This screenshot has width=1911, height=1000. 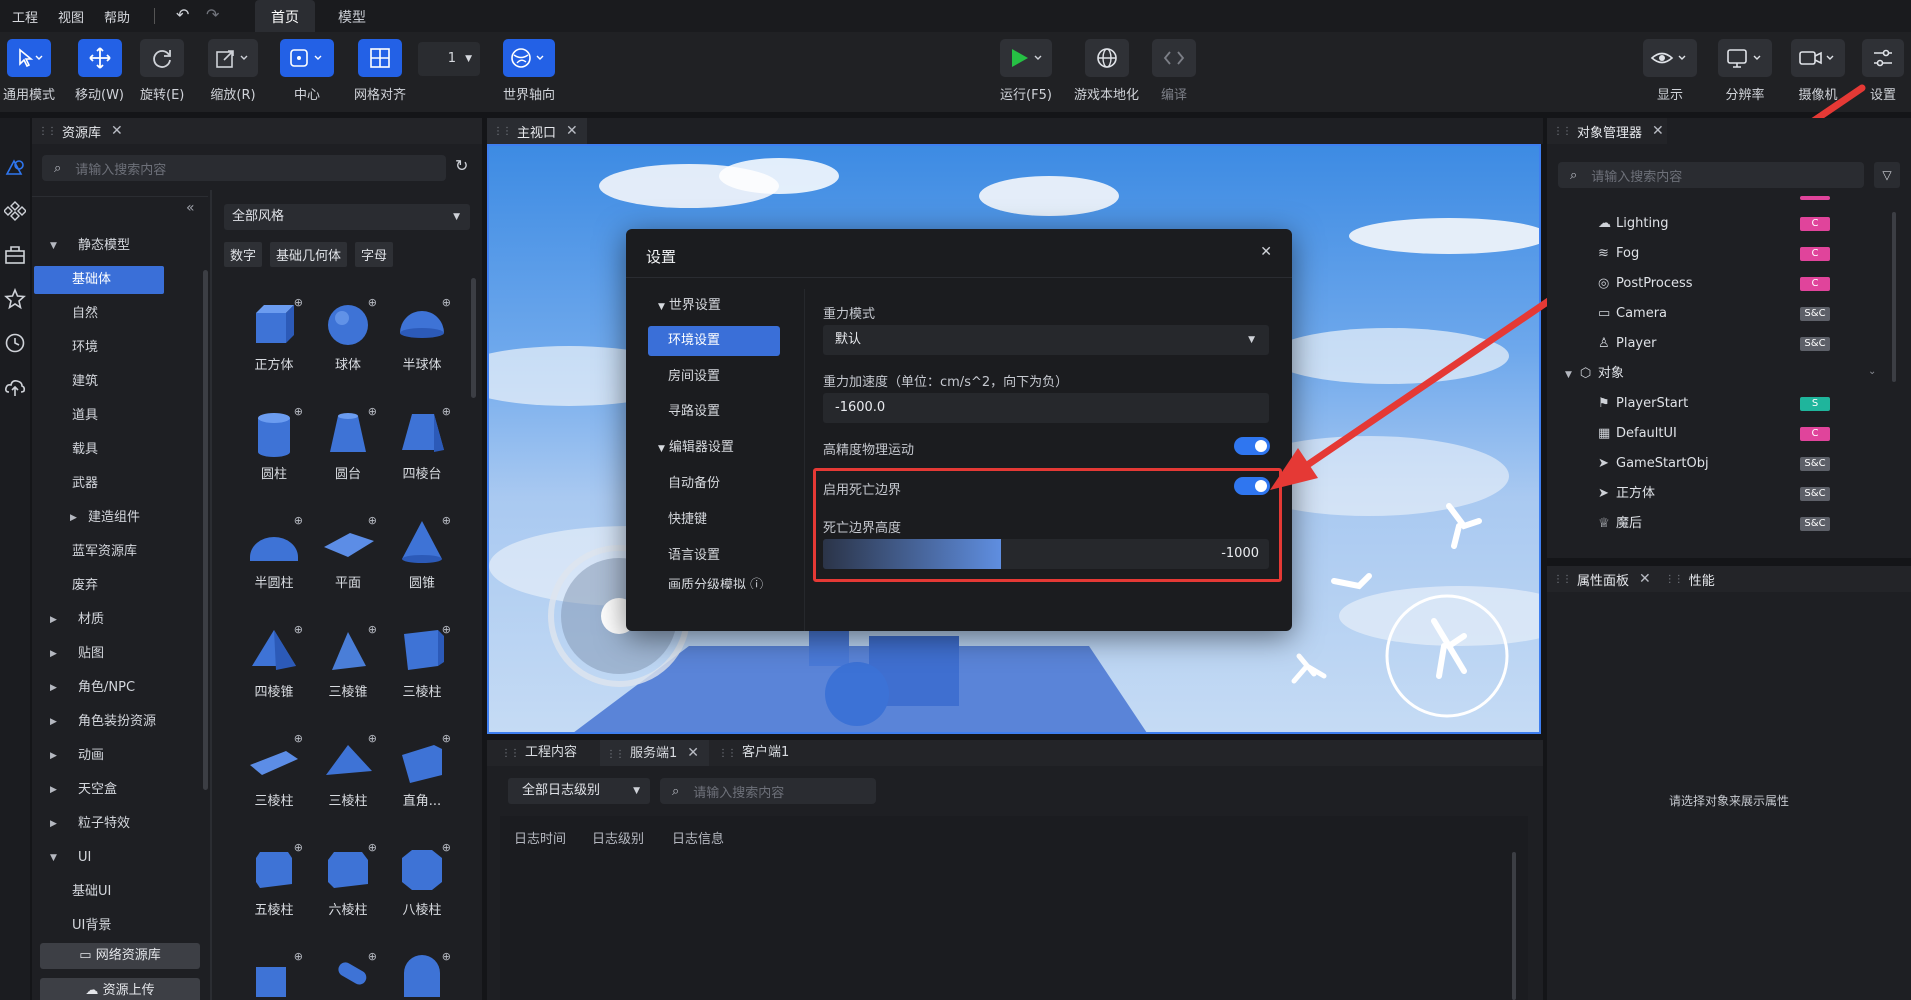 I want to click on style-select: 全部风格 ▼, so click(x=347, y=217).